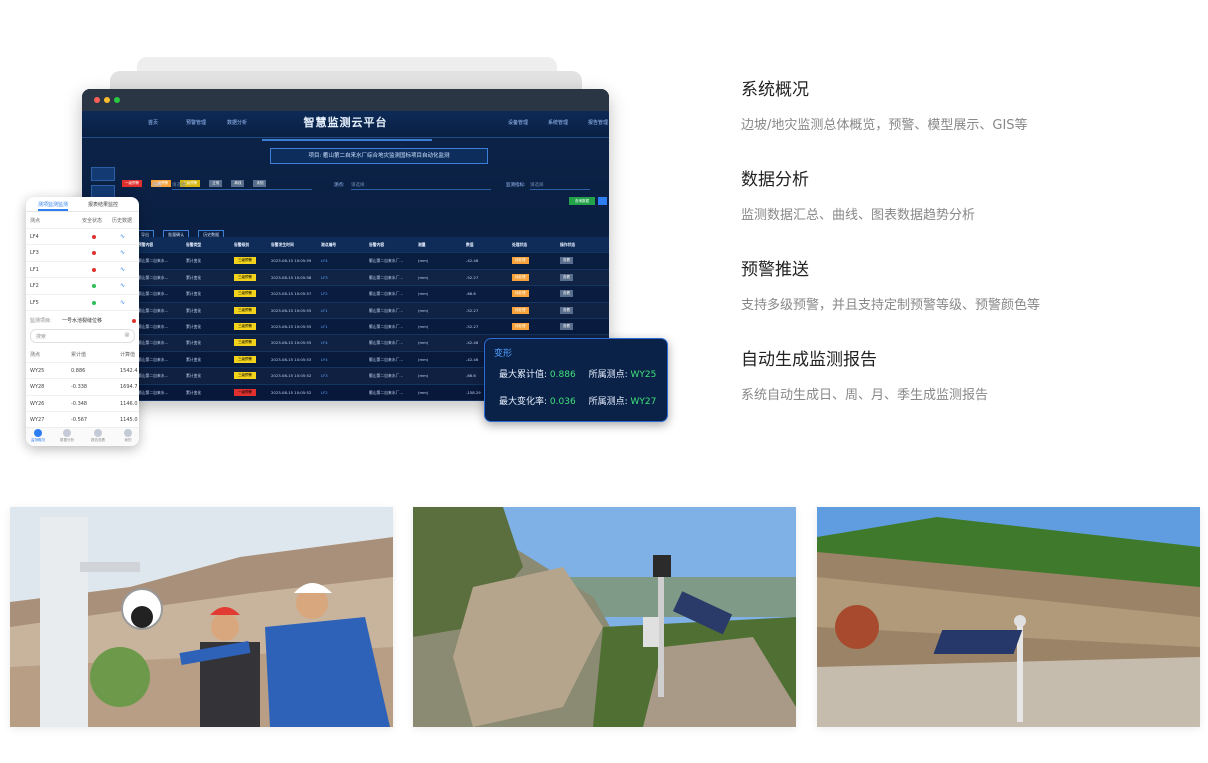 This screenshot has width=1208, height=763. Describe the element at coordinates (79, 355) in the screenshot. I see `header-accumulated: 累计值` at that location.